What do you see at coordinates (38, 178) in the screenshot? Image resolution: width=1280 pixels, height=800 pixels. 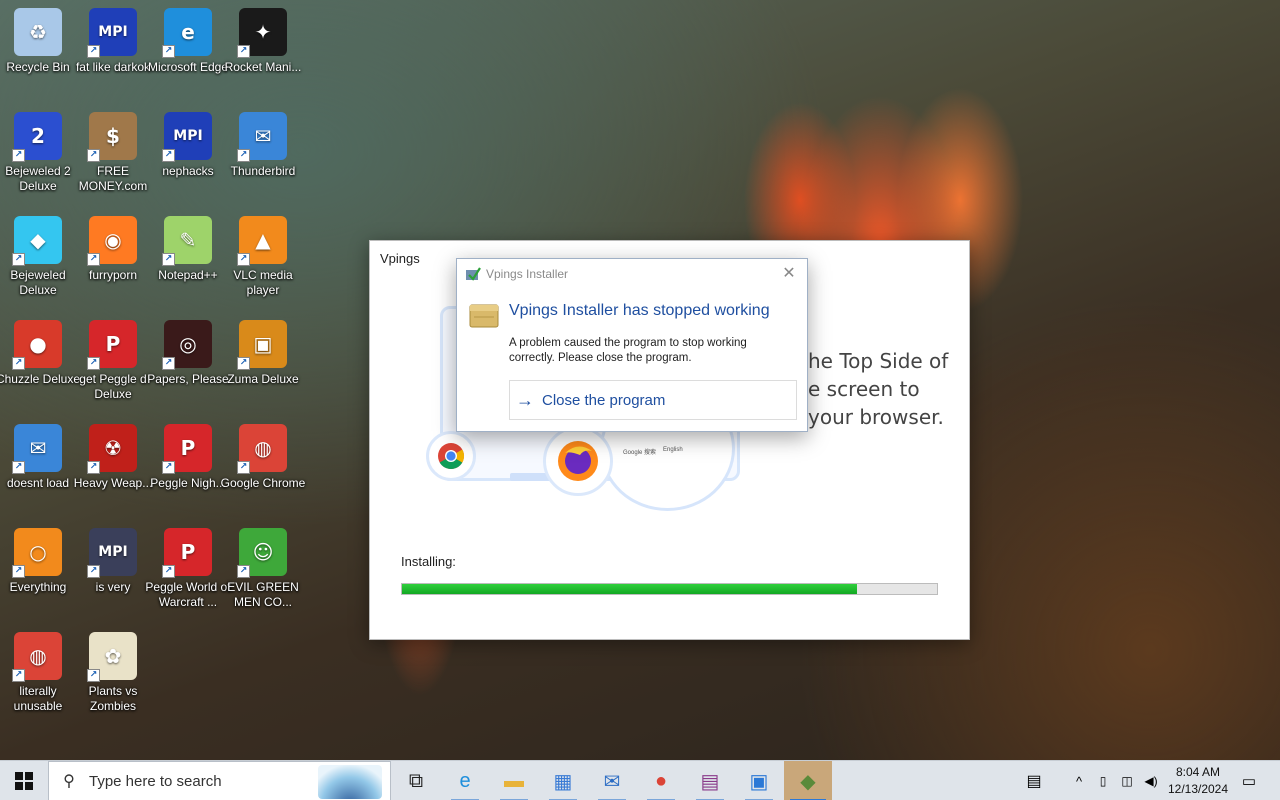 I see `desktop-icon-label: Bejeweled 2 Deluxe` at bounding box center [38, 178].